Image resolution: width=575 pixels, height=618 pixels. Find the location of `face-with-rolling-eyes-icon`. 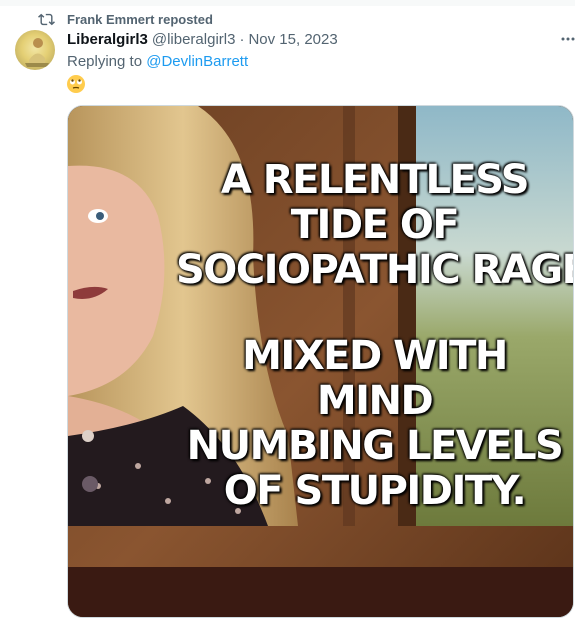

face-with-rolling-eyes-icon is located at coordinates (76, 84).